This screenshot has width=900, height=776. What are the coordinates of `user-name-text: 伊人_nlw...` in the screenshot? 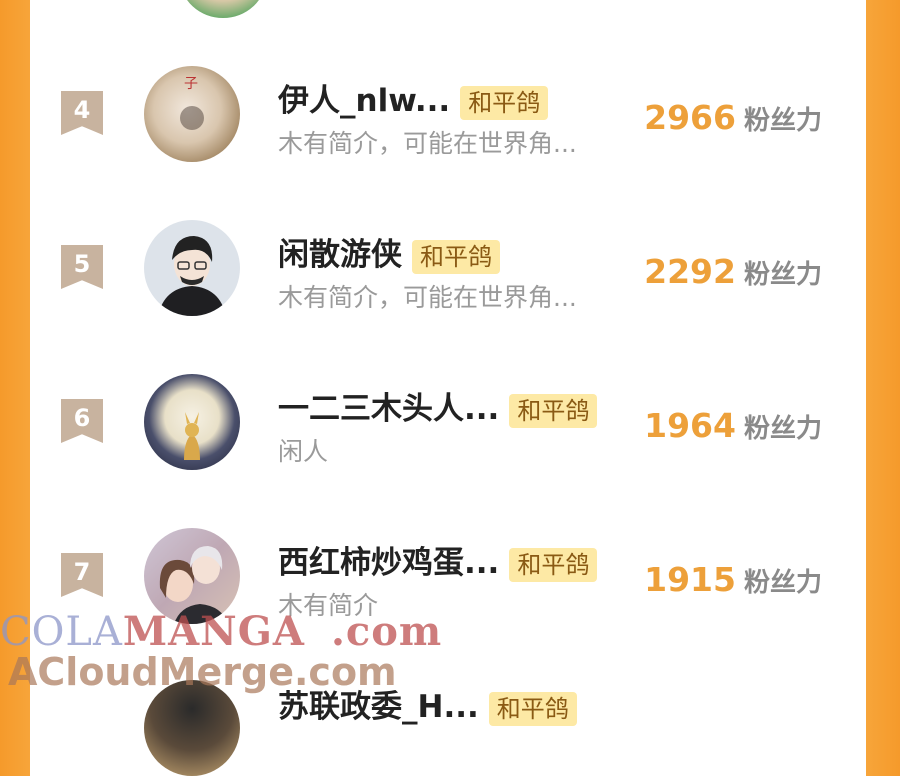 It's located at (364, 101).